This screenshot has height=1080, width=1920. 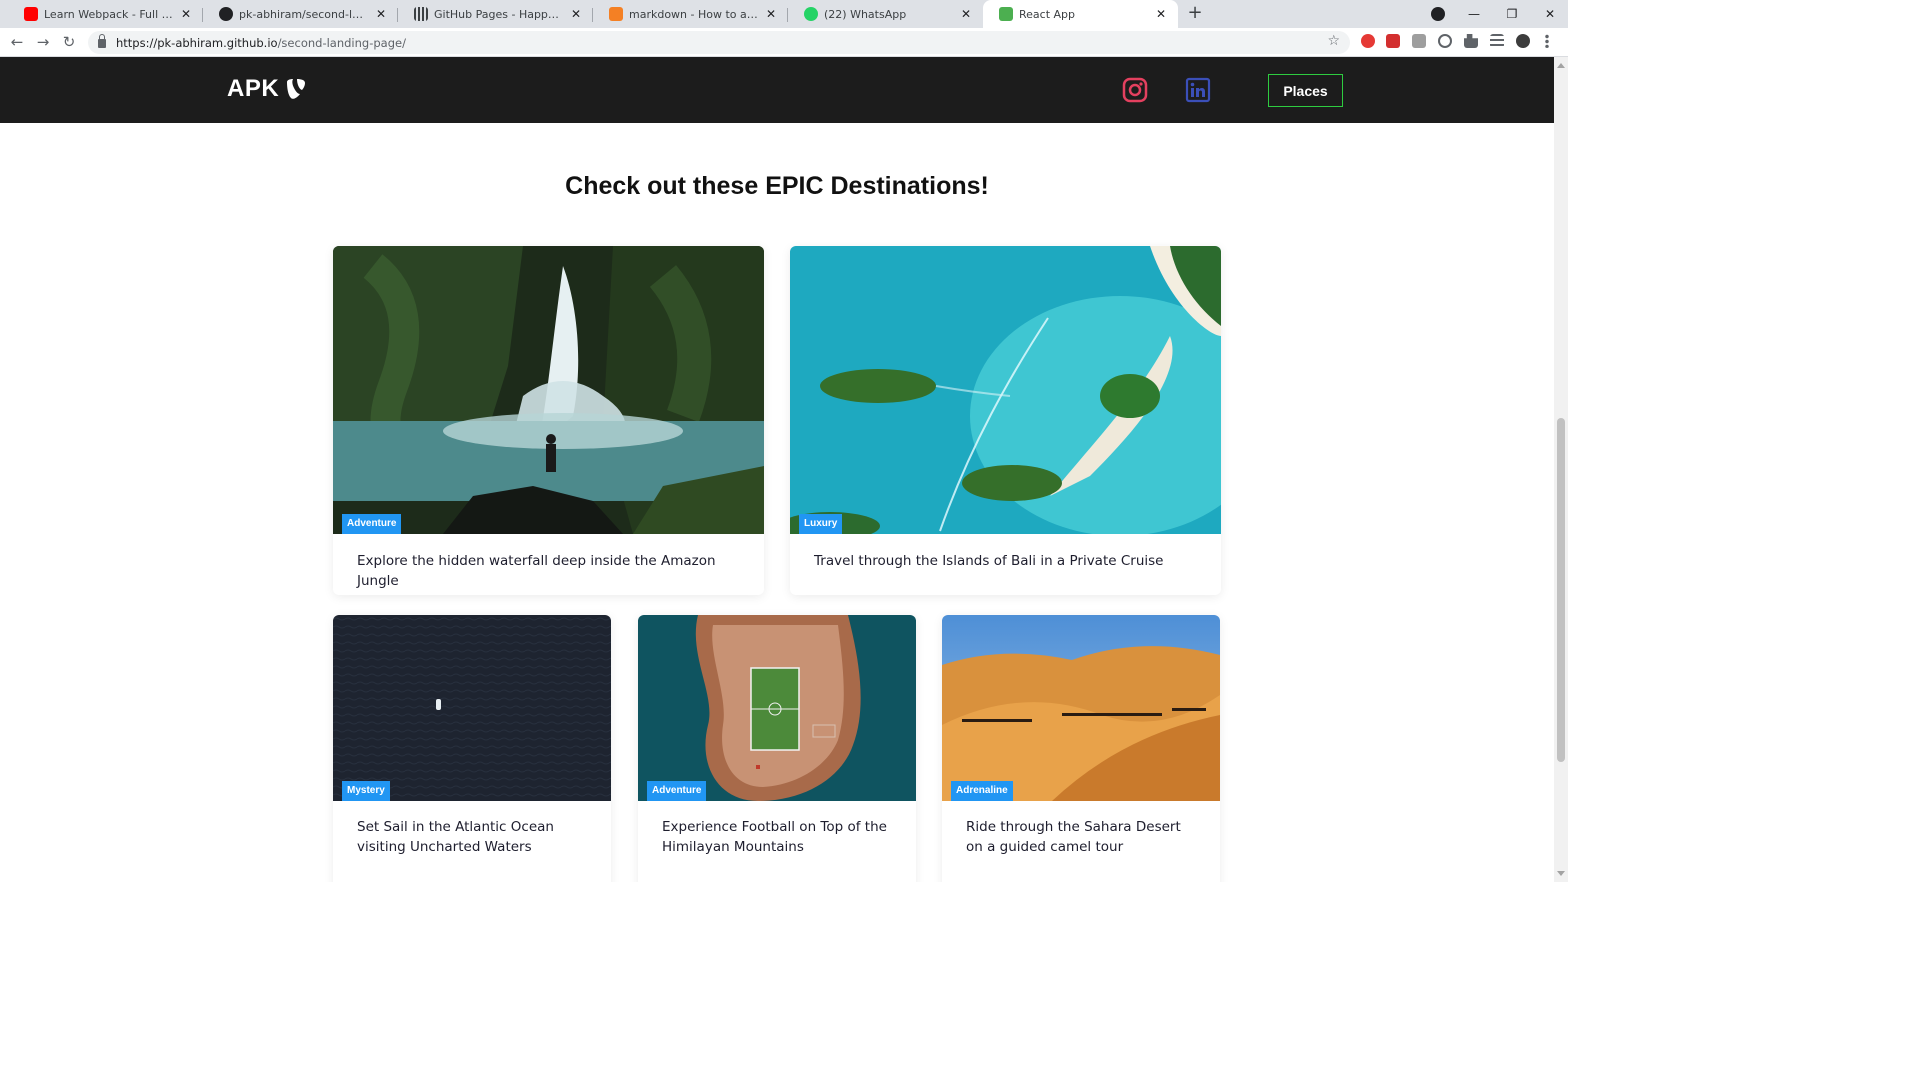 I want to click on tab-search-icon, so click(x=1438, y=14).